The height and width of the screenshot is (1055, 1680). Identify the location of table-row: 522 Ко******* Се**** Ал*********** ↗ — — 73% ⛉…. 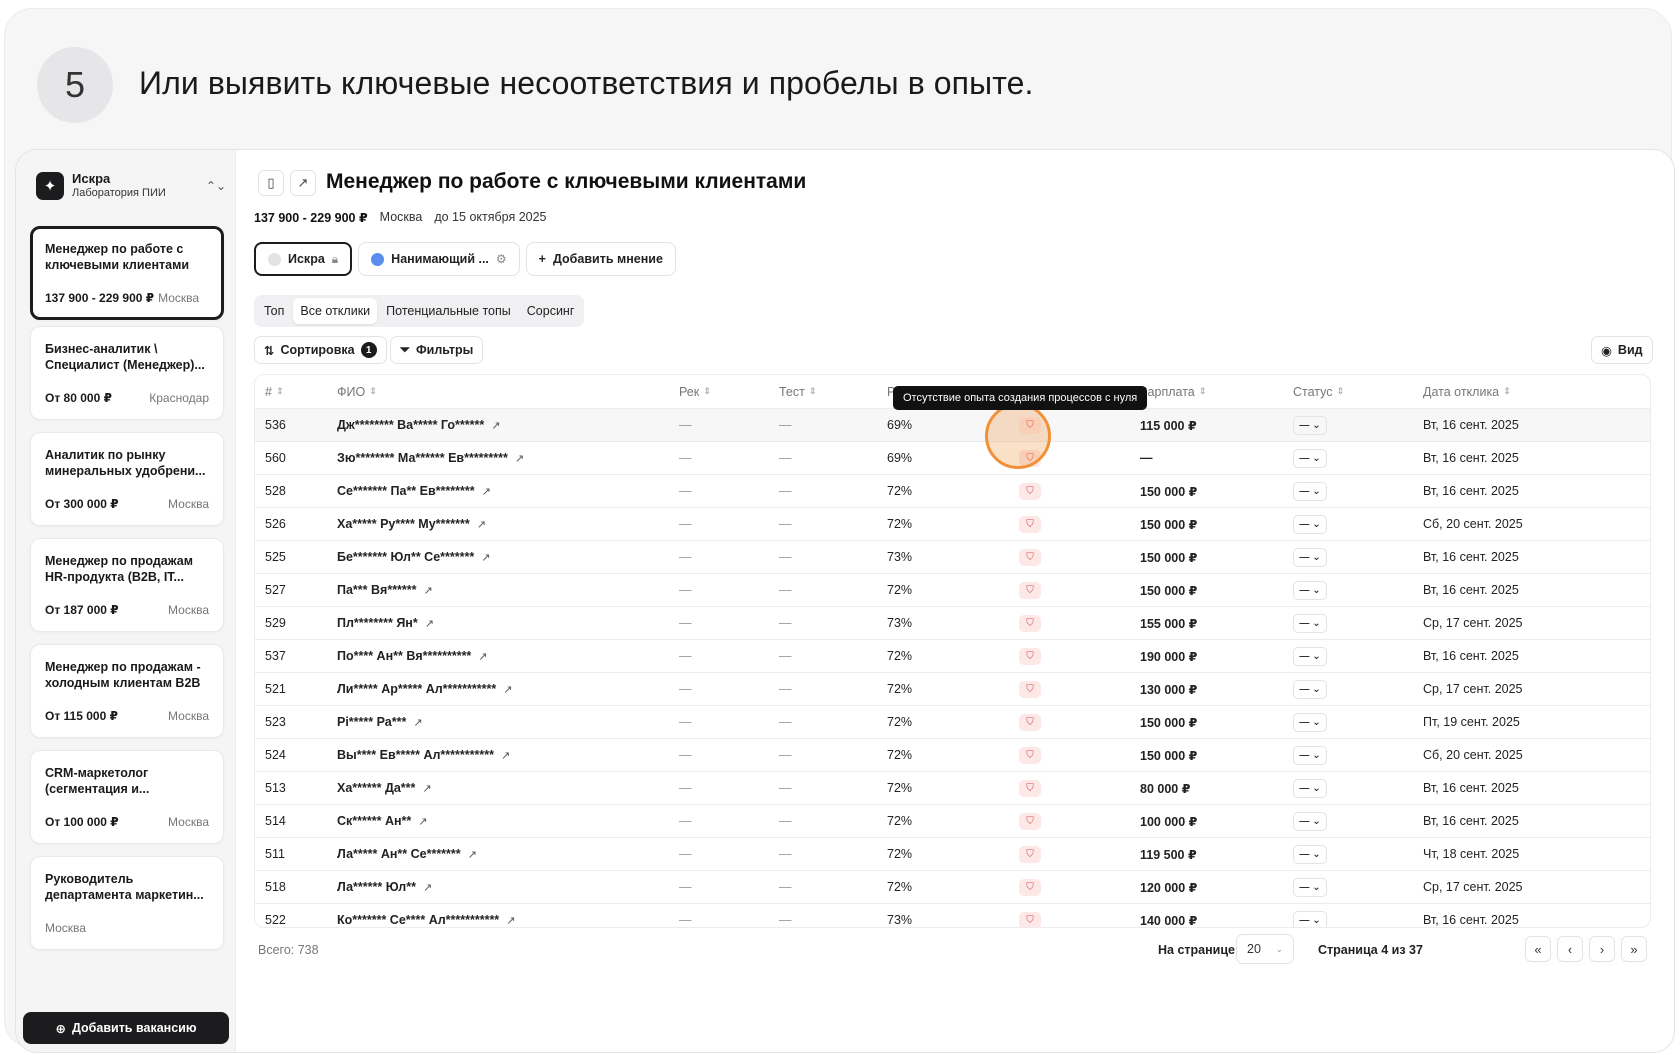
(952, 915).